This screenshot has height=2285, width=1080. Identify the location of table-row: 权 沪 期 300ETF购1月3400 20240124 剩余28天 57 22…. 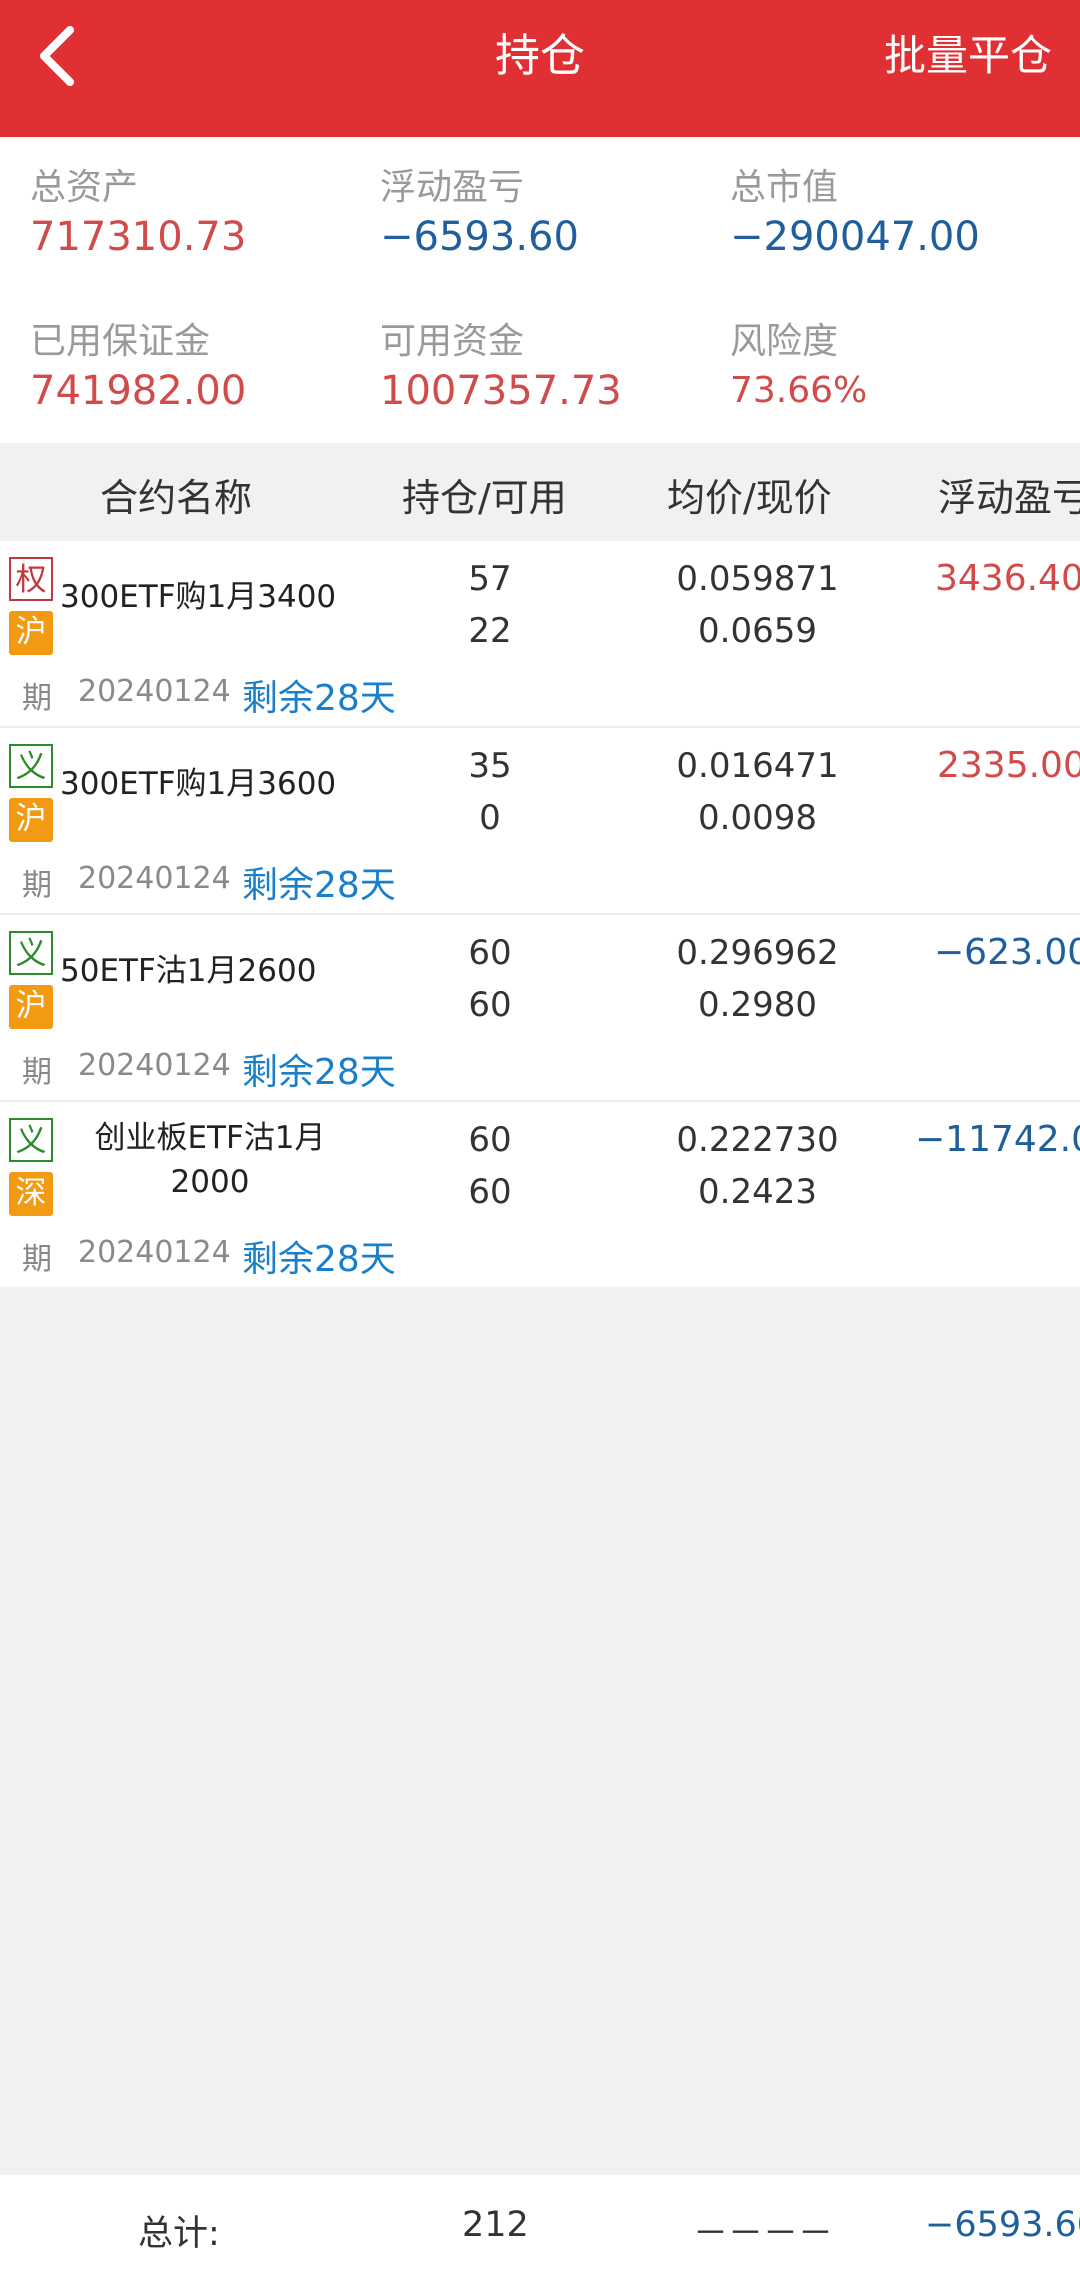
(540, 634).